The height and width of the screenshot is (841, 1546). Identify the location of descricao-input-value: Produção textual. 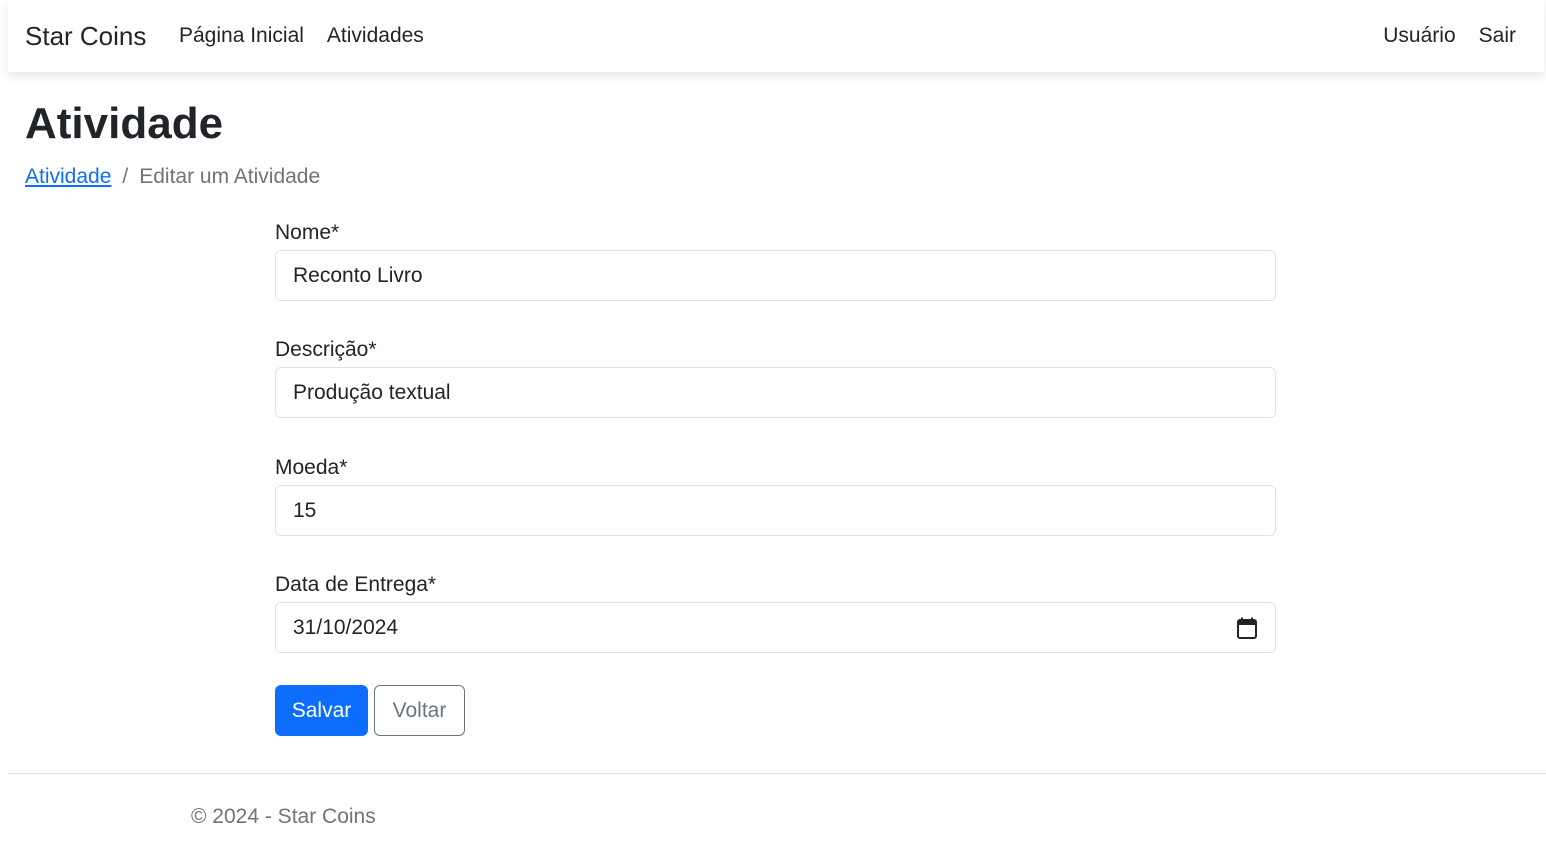
(372, 392).